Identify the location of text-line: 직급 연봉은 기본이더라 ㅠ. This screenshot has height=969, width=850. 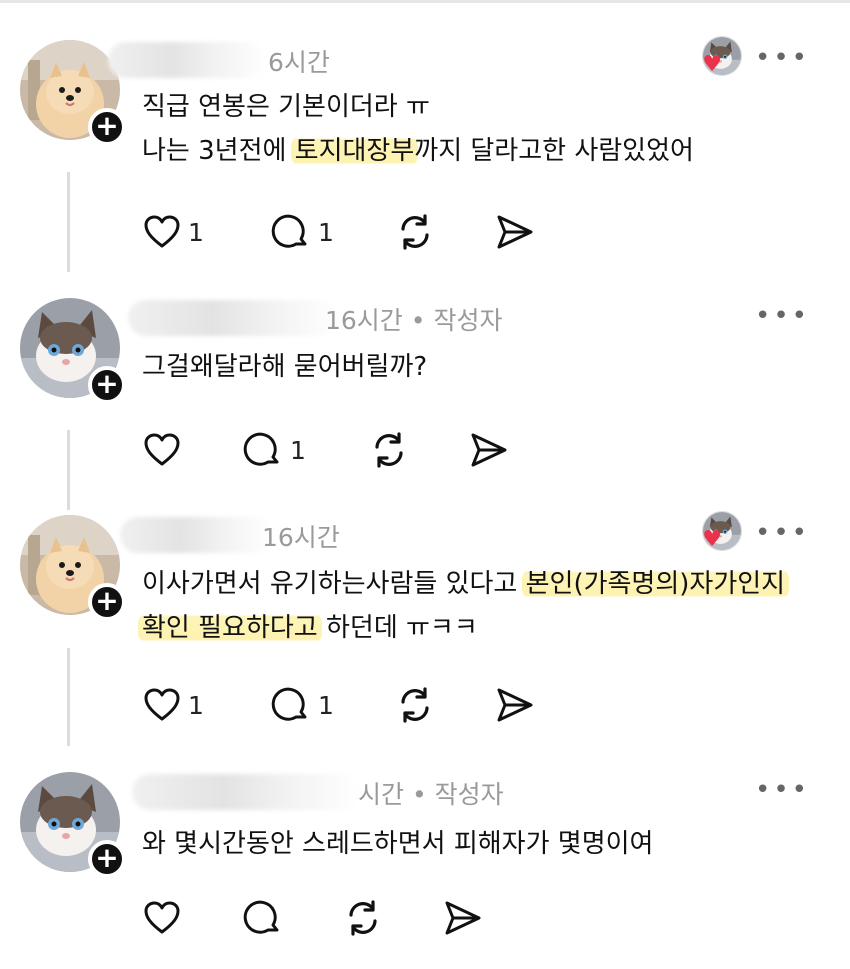
(418, 107).